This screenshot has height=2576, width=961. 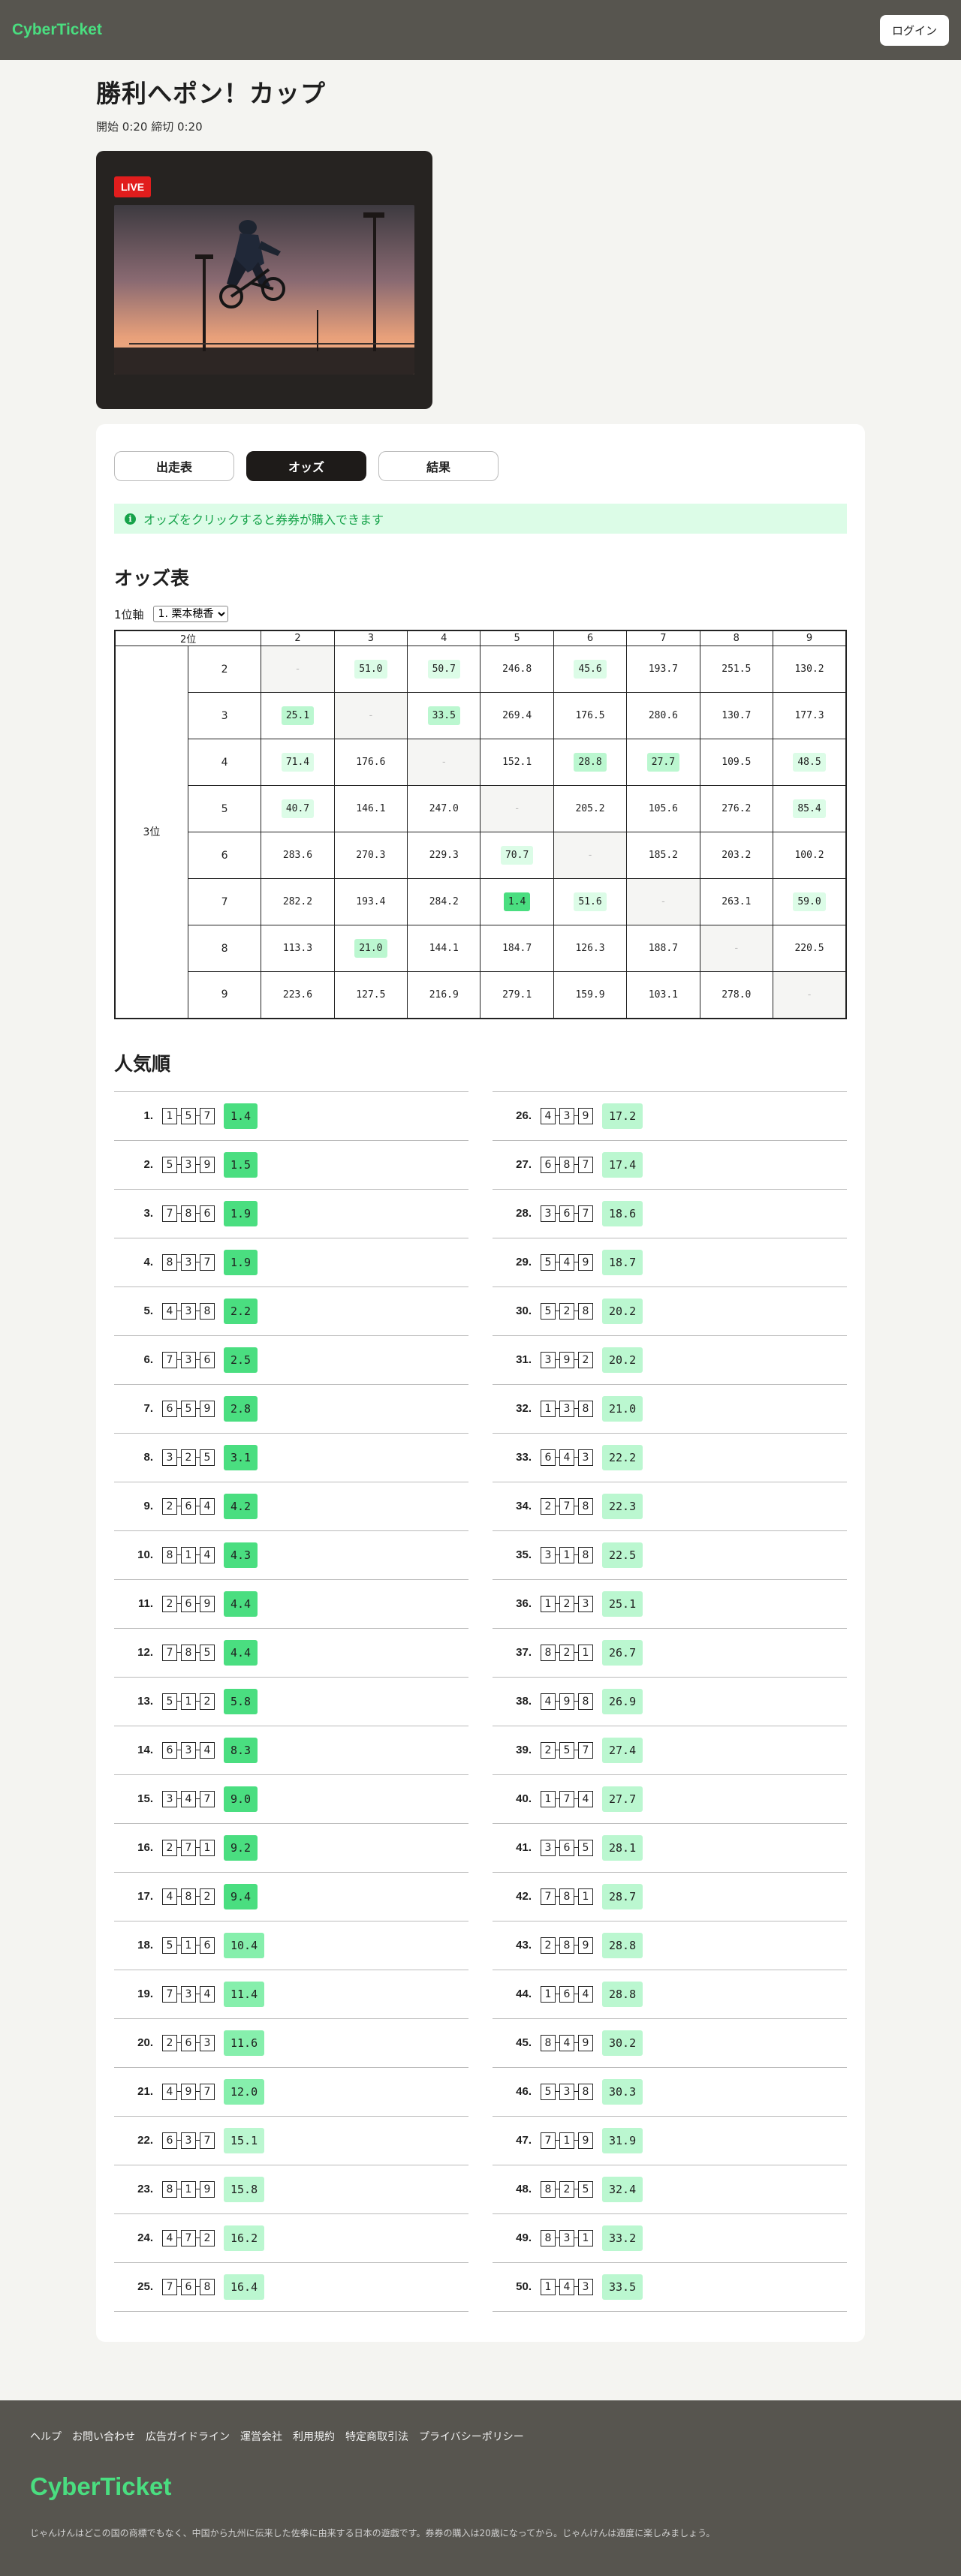 What do you see at coordinates (517, 669) in the screenshot?
I see `odds-cell: 246.8` at bounding box center [517, 669].